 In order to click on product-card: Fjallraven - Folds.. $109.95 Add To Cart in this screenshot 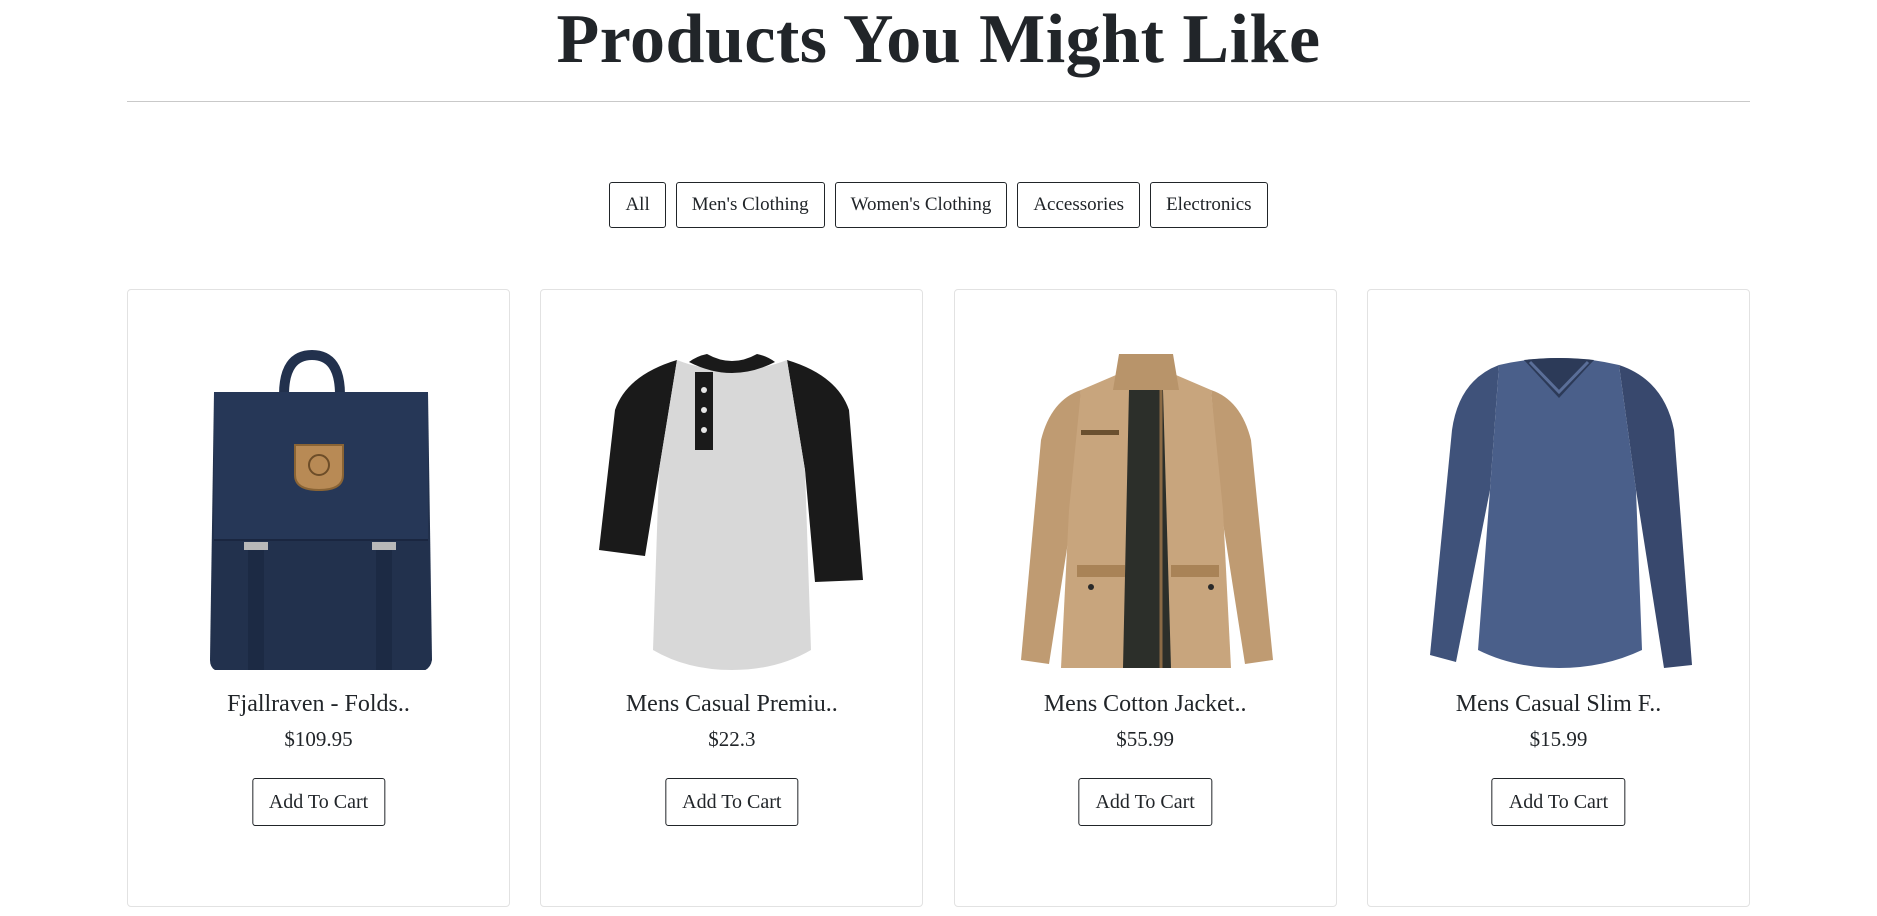, I will do `click(318, 598)`.